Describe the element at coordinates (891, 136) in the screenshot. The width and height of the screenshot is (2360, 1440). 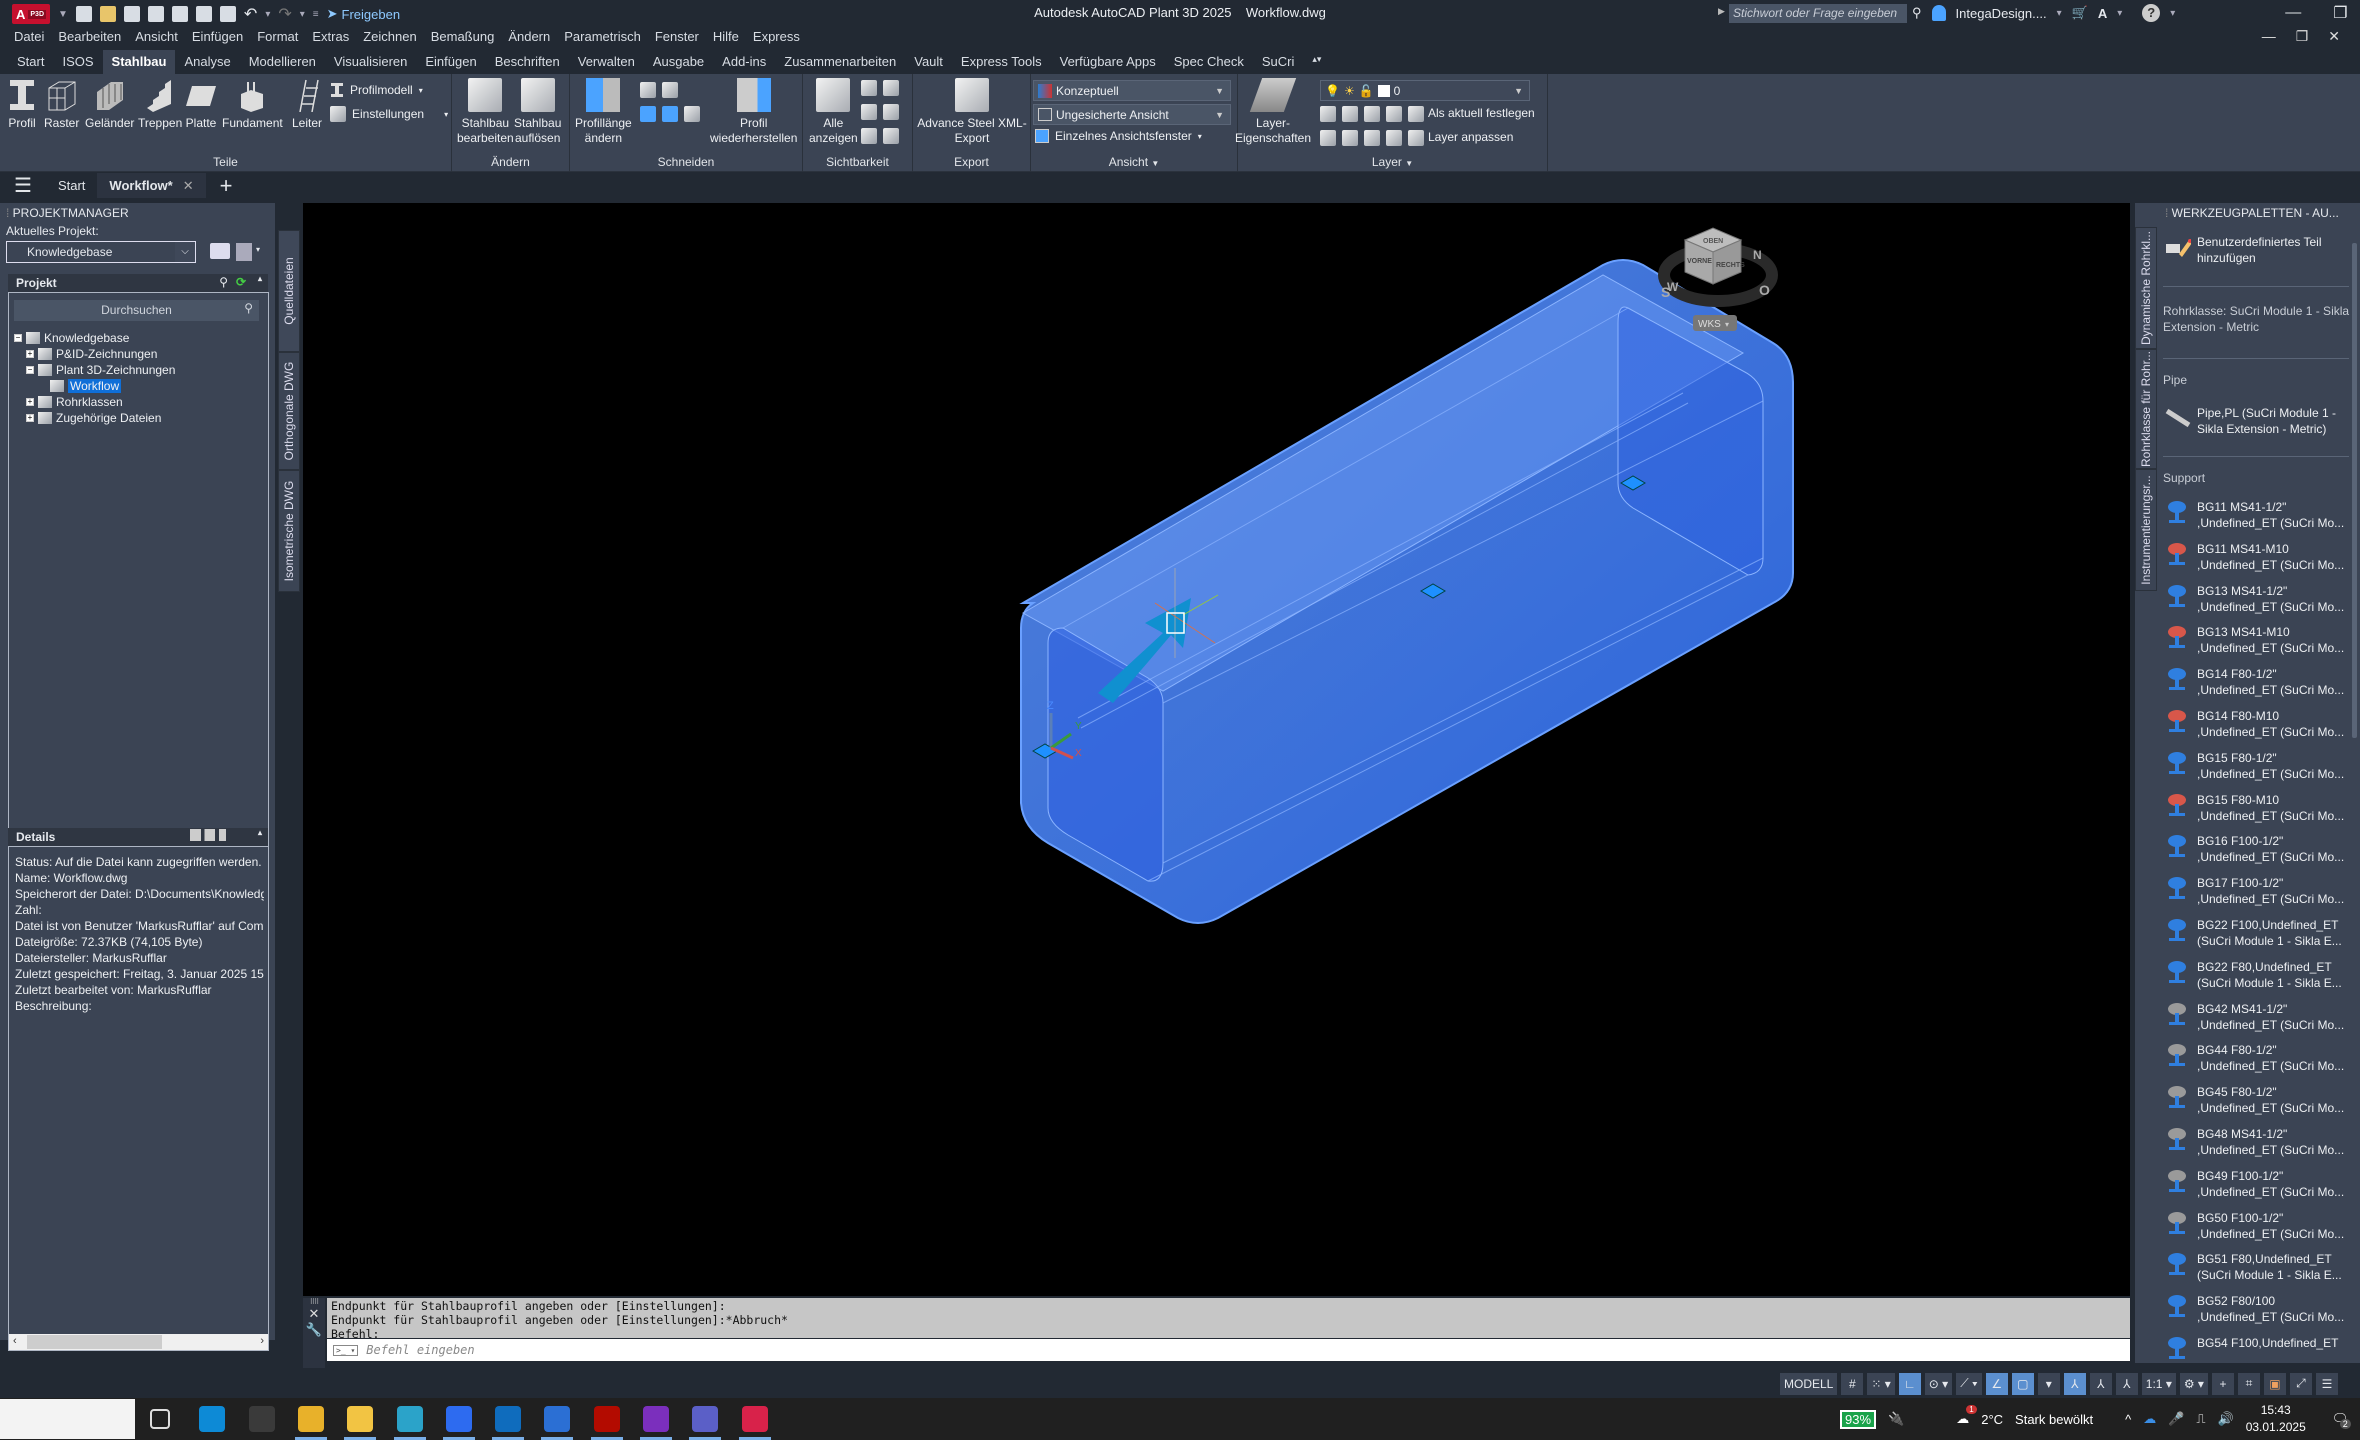
I see `visibility-b-icon` at that location.